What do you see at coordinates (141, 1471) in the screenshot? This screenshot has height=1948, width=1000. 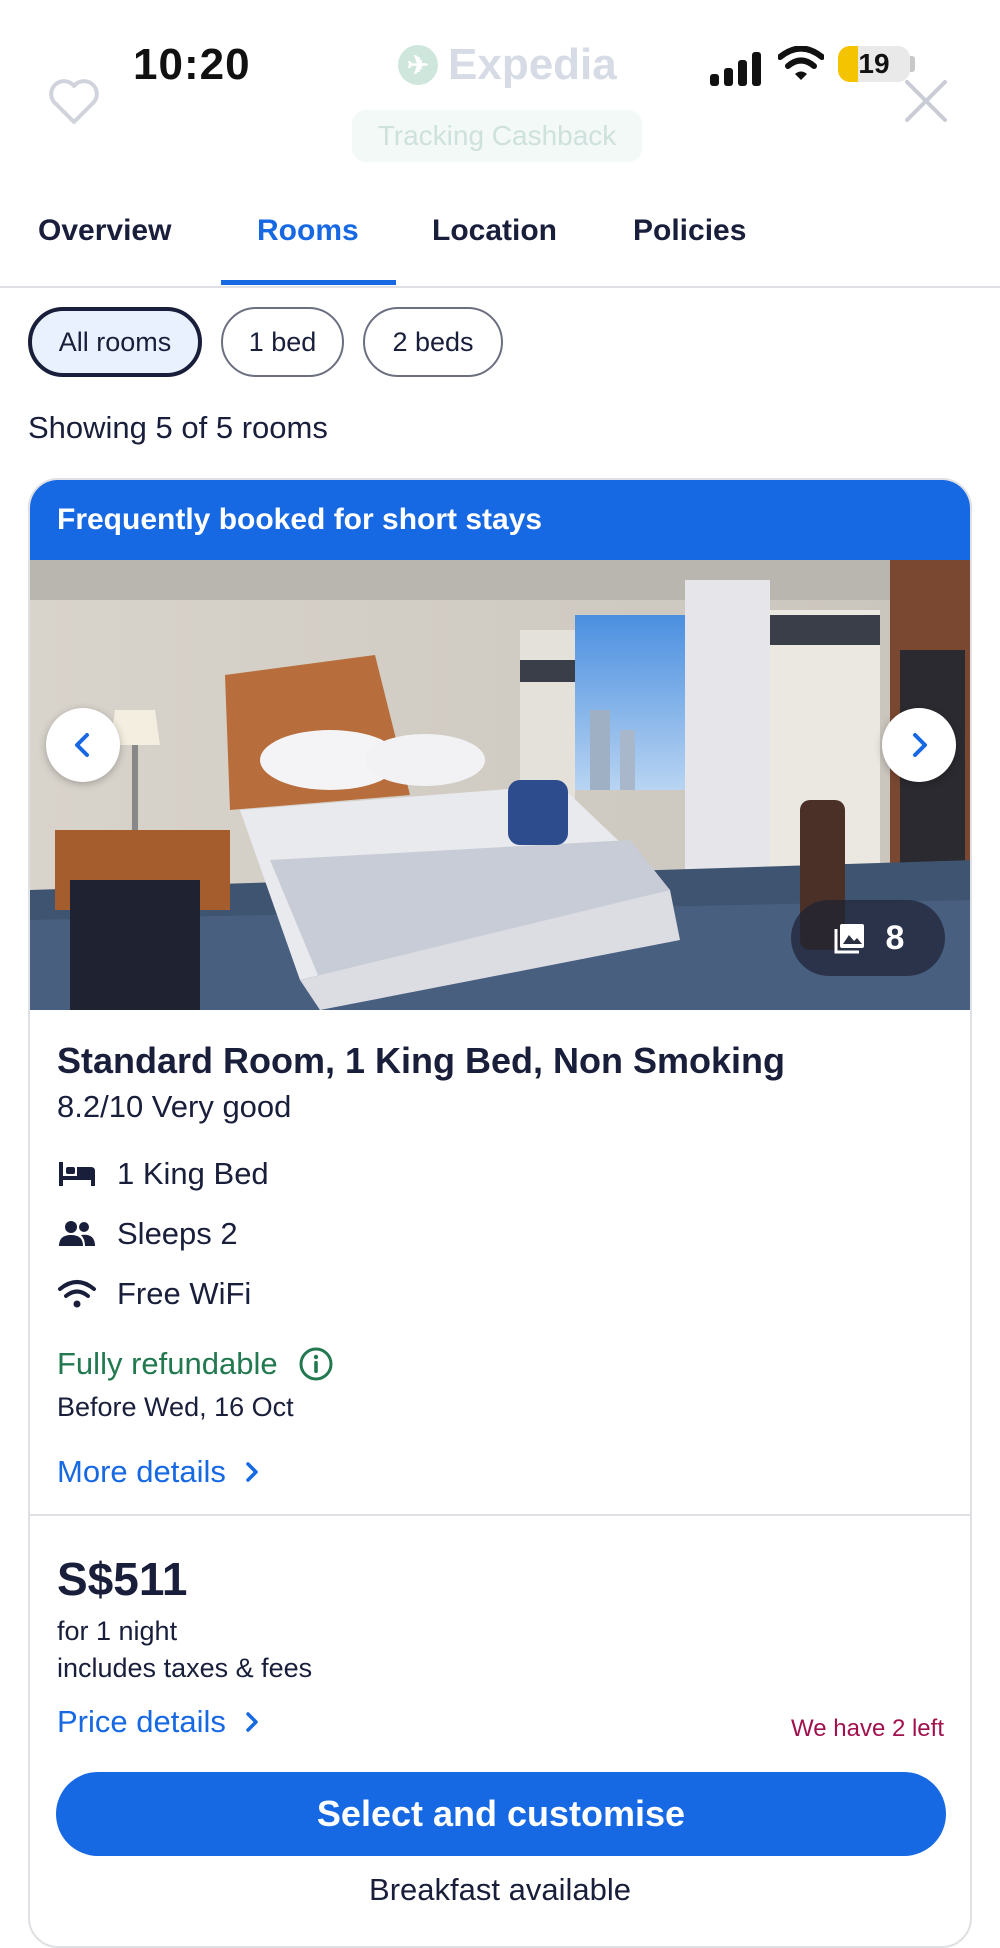 I see `more-details-label: More details` at bounding box center [141, 1471].